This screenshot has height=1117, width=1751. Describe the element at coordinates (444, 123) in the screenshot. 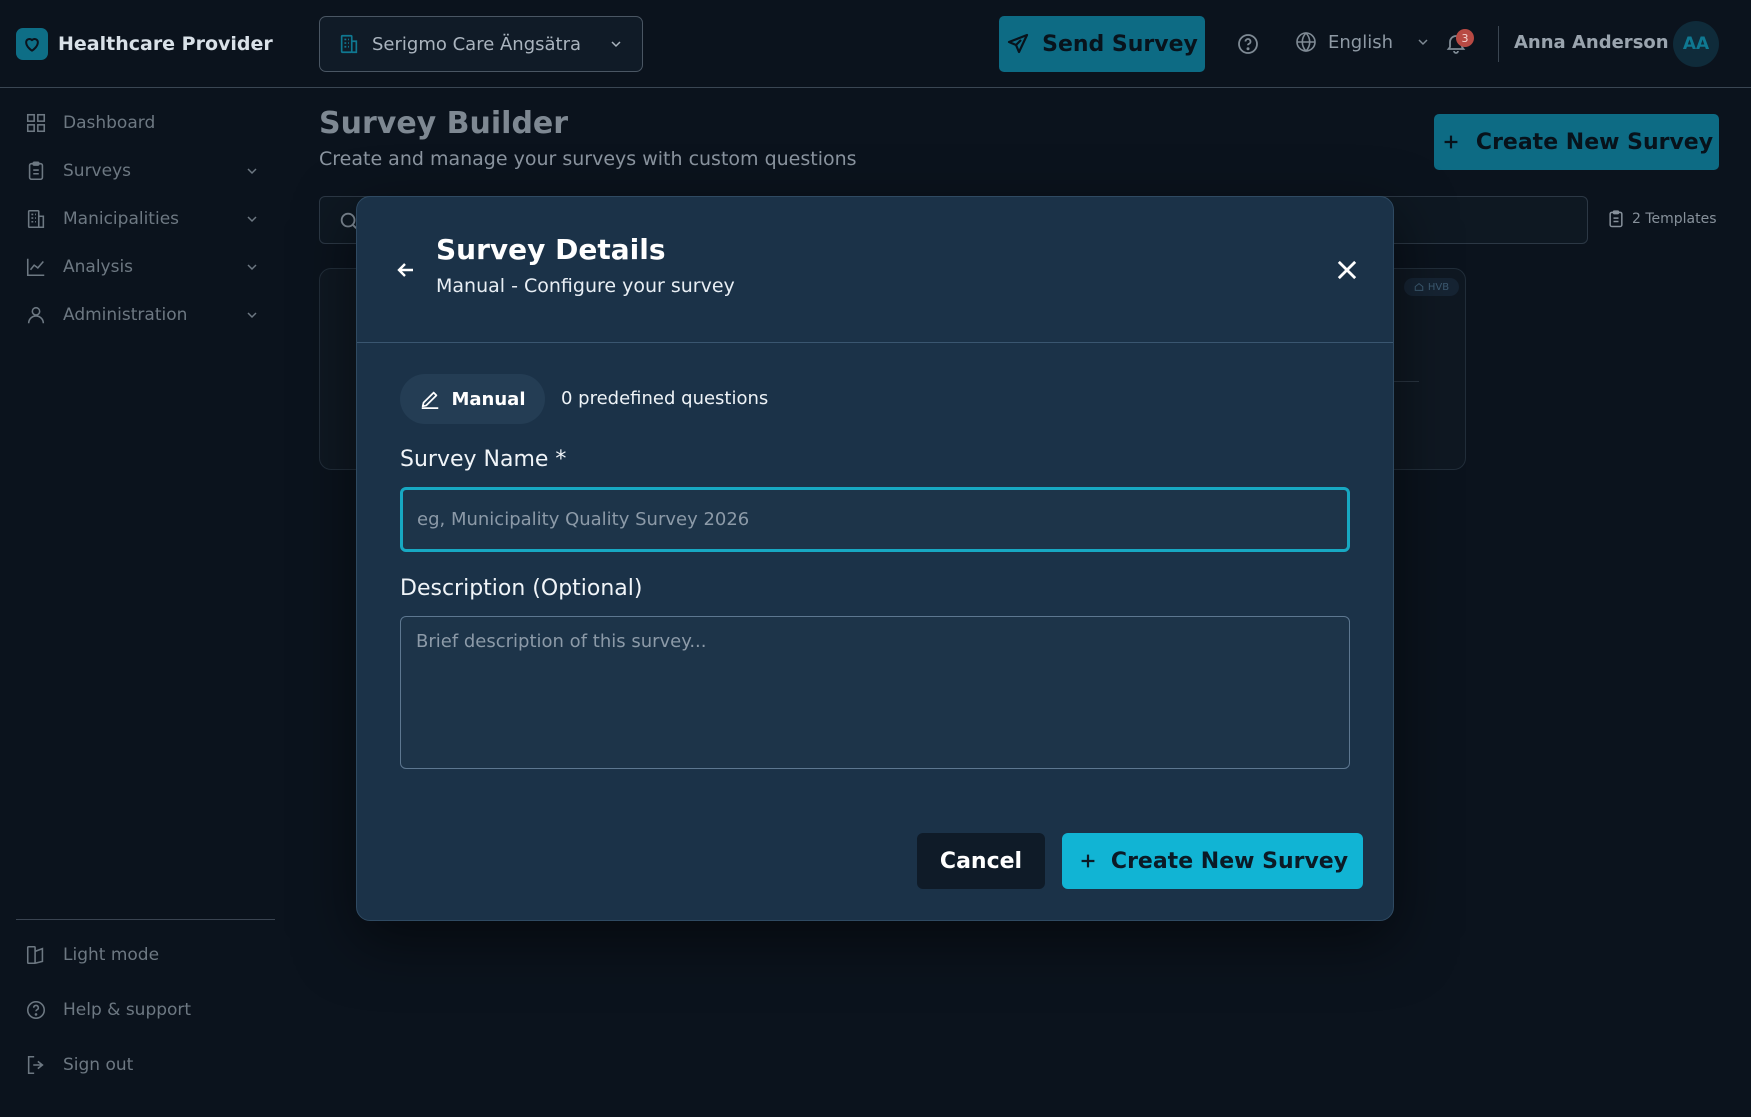

I see `page-title: Survey Builder` at that location.